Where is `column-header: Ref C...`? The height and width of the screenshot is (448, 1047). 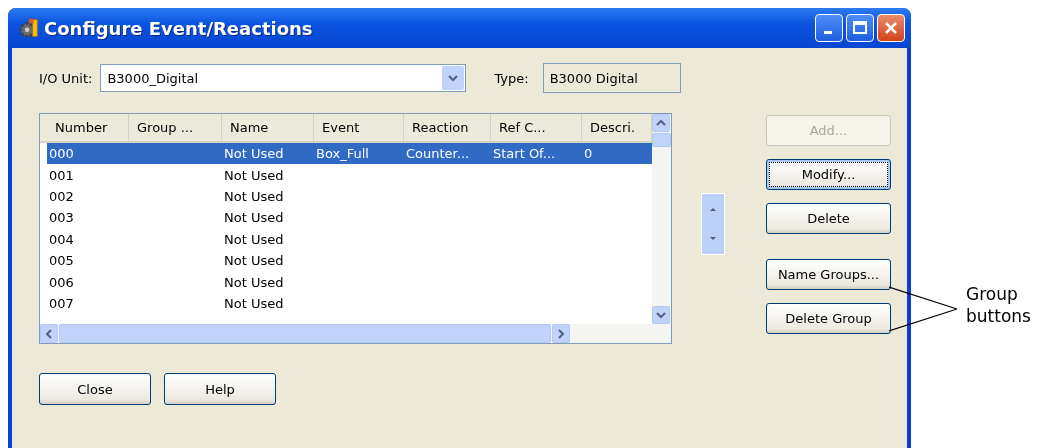 column-header: Ref C... is located at coordinates (536, 127).